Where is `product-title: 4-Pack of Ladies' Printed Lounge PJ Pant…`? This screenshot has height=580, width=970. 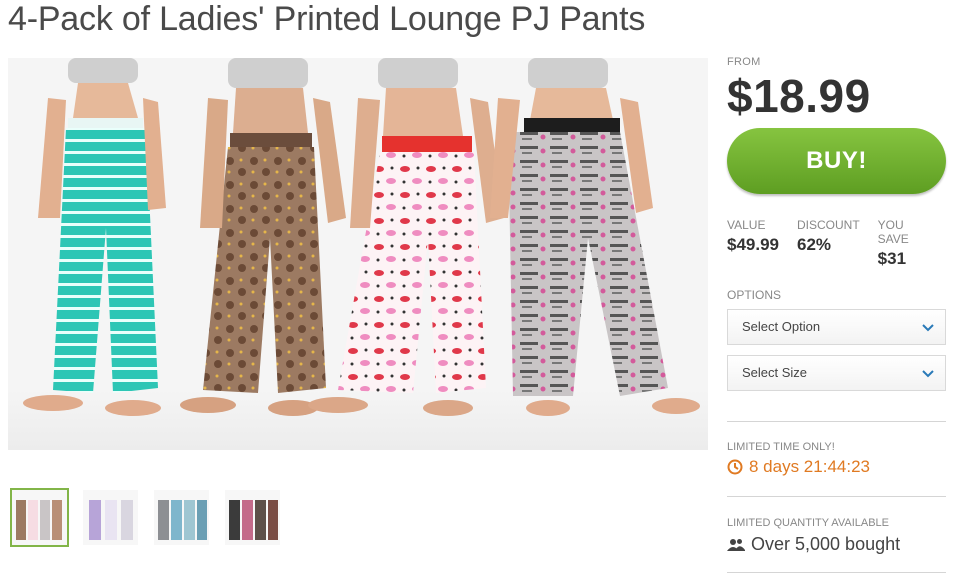
product-title: 4-Pack of Ladies' Printed Lounge PJ Pant… is located at coordinates (327, 19).